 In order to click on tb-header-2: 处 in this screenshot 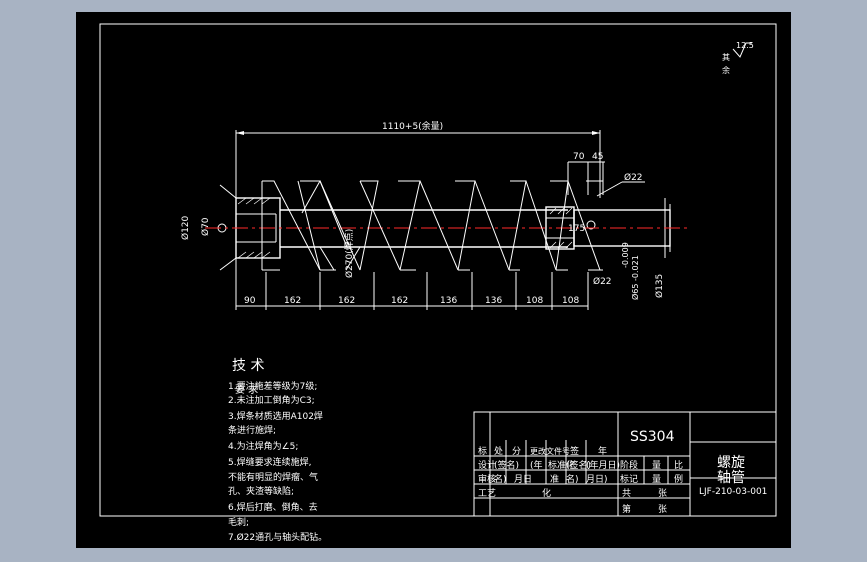, I will do `click(498, 451)`.